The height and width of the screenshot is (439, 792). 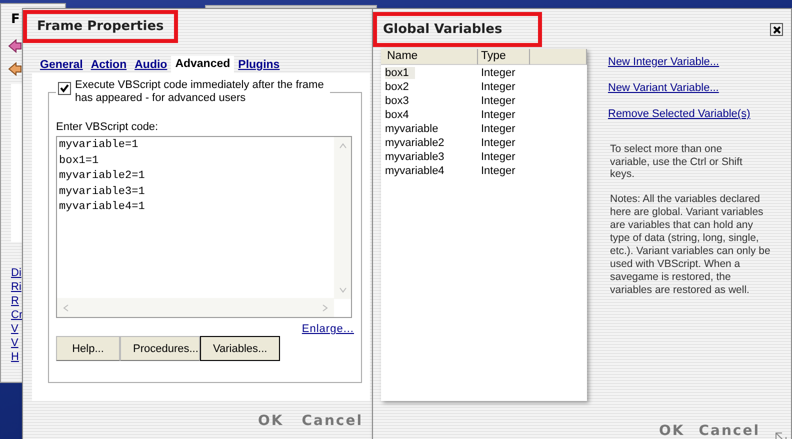 What do you see at coordinates (397, 115) in the screenshot?
I see `list-item: box4` at bounding box center [397, 115].